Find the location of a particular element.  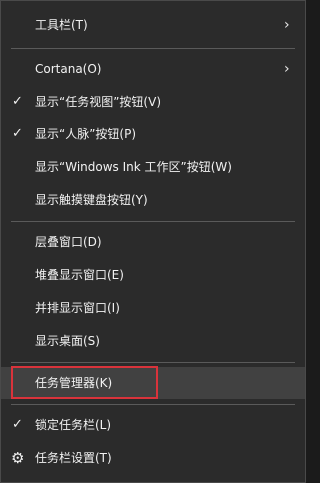

menu-item-cortana: Cortana(O) › is located at coordinates (153, 69).